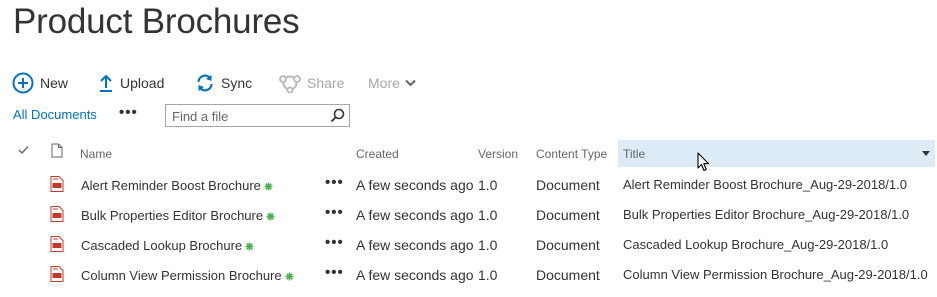  I want to click on view-options-button: •••, so click(128, 112).